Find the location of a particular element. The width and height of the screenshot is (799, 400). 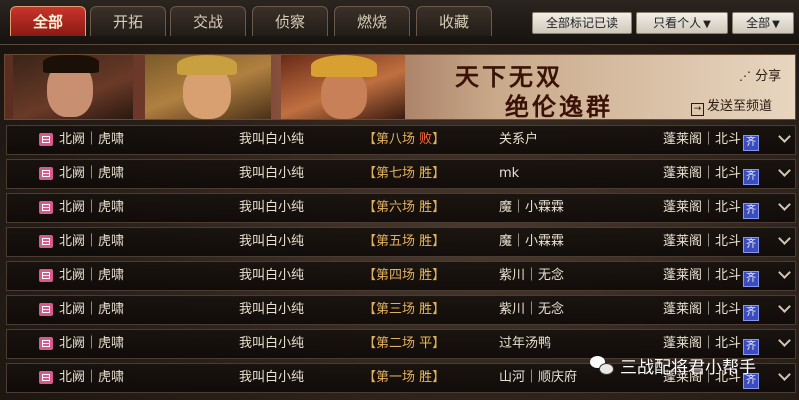

report-opponent: 关系户 is located at coordinates (519, 139).